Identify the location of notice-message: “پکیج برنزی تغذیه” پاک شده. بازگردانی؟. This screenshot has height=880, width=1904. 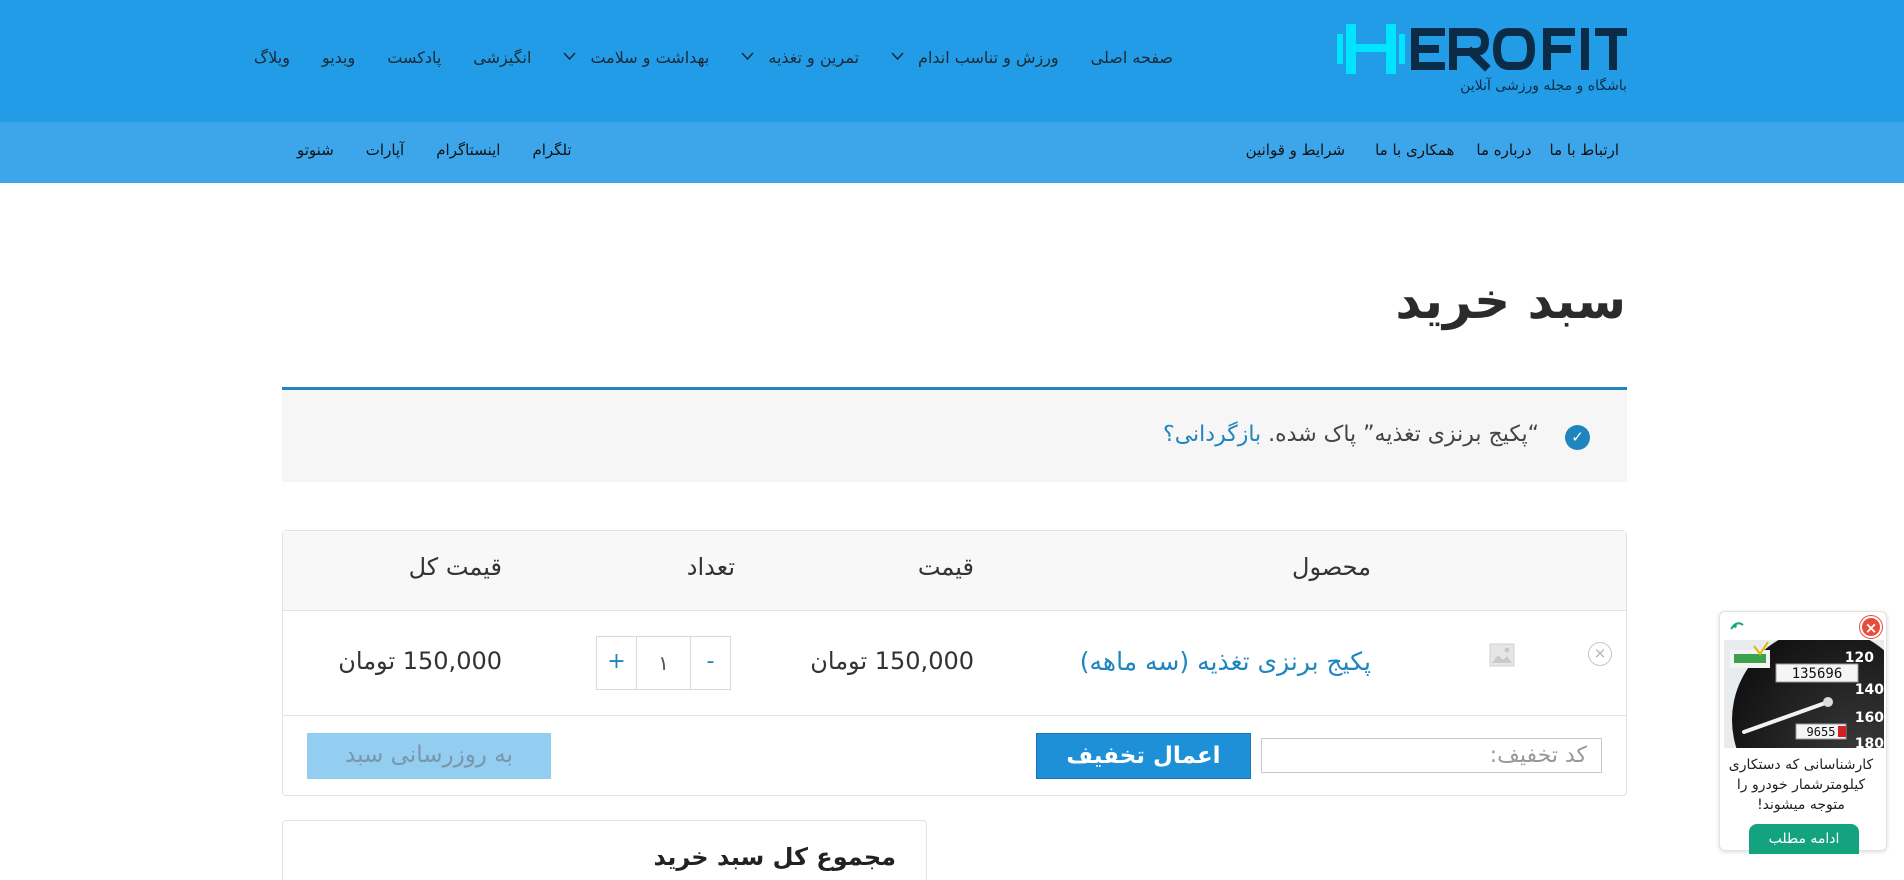
(1351, 434).